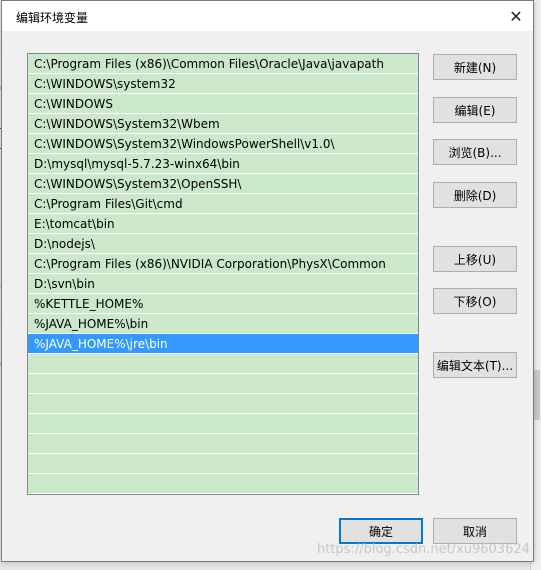 This screenshot has width=541, height=570. Describe the element at coordinates (223, 344) in the screenshot. I see `list-item: %JAVA_HOME%\jre\bin` at that location.